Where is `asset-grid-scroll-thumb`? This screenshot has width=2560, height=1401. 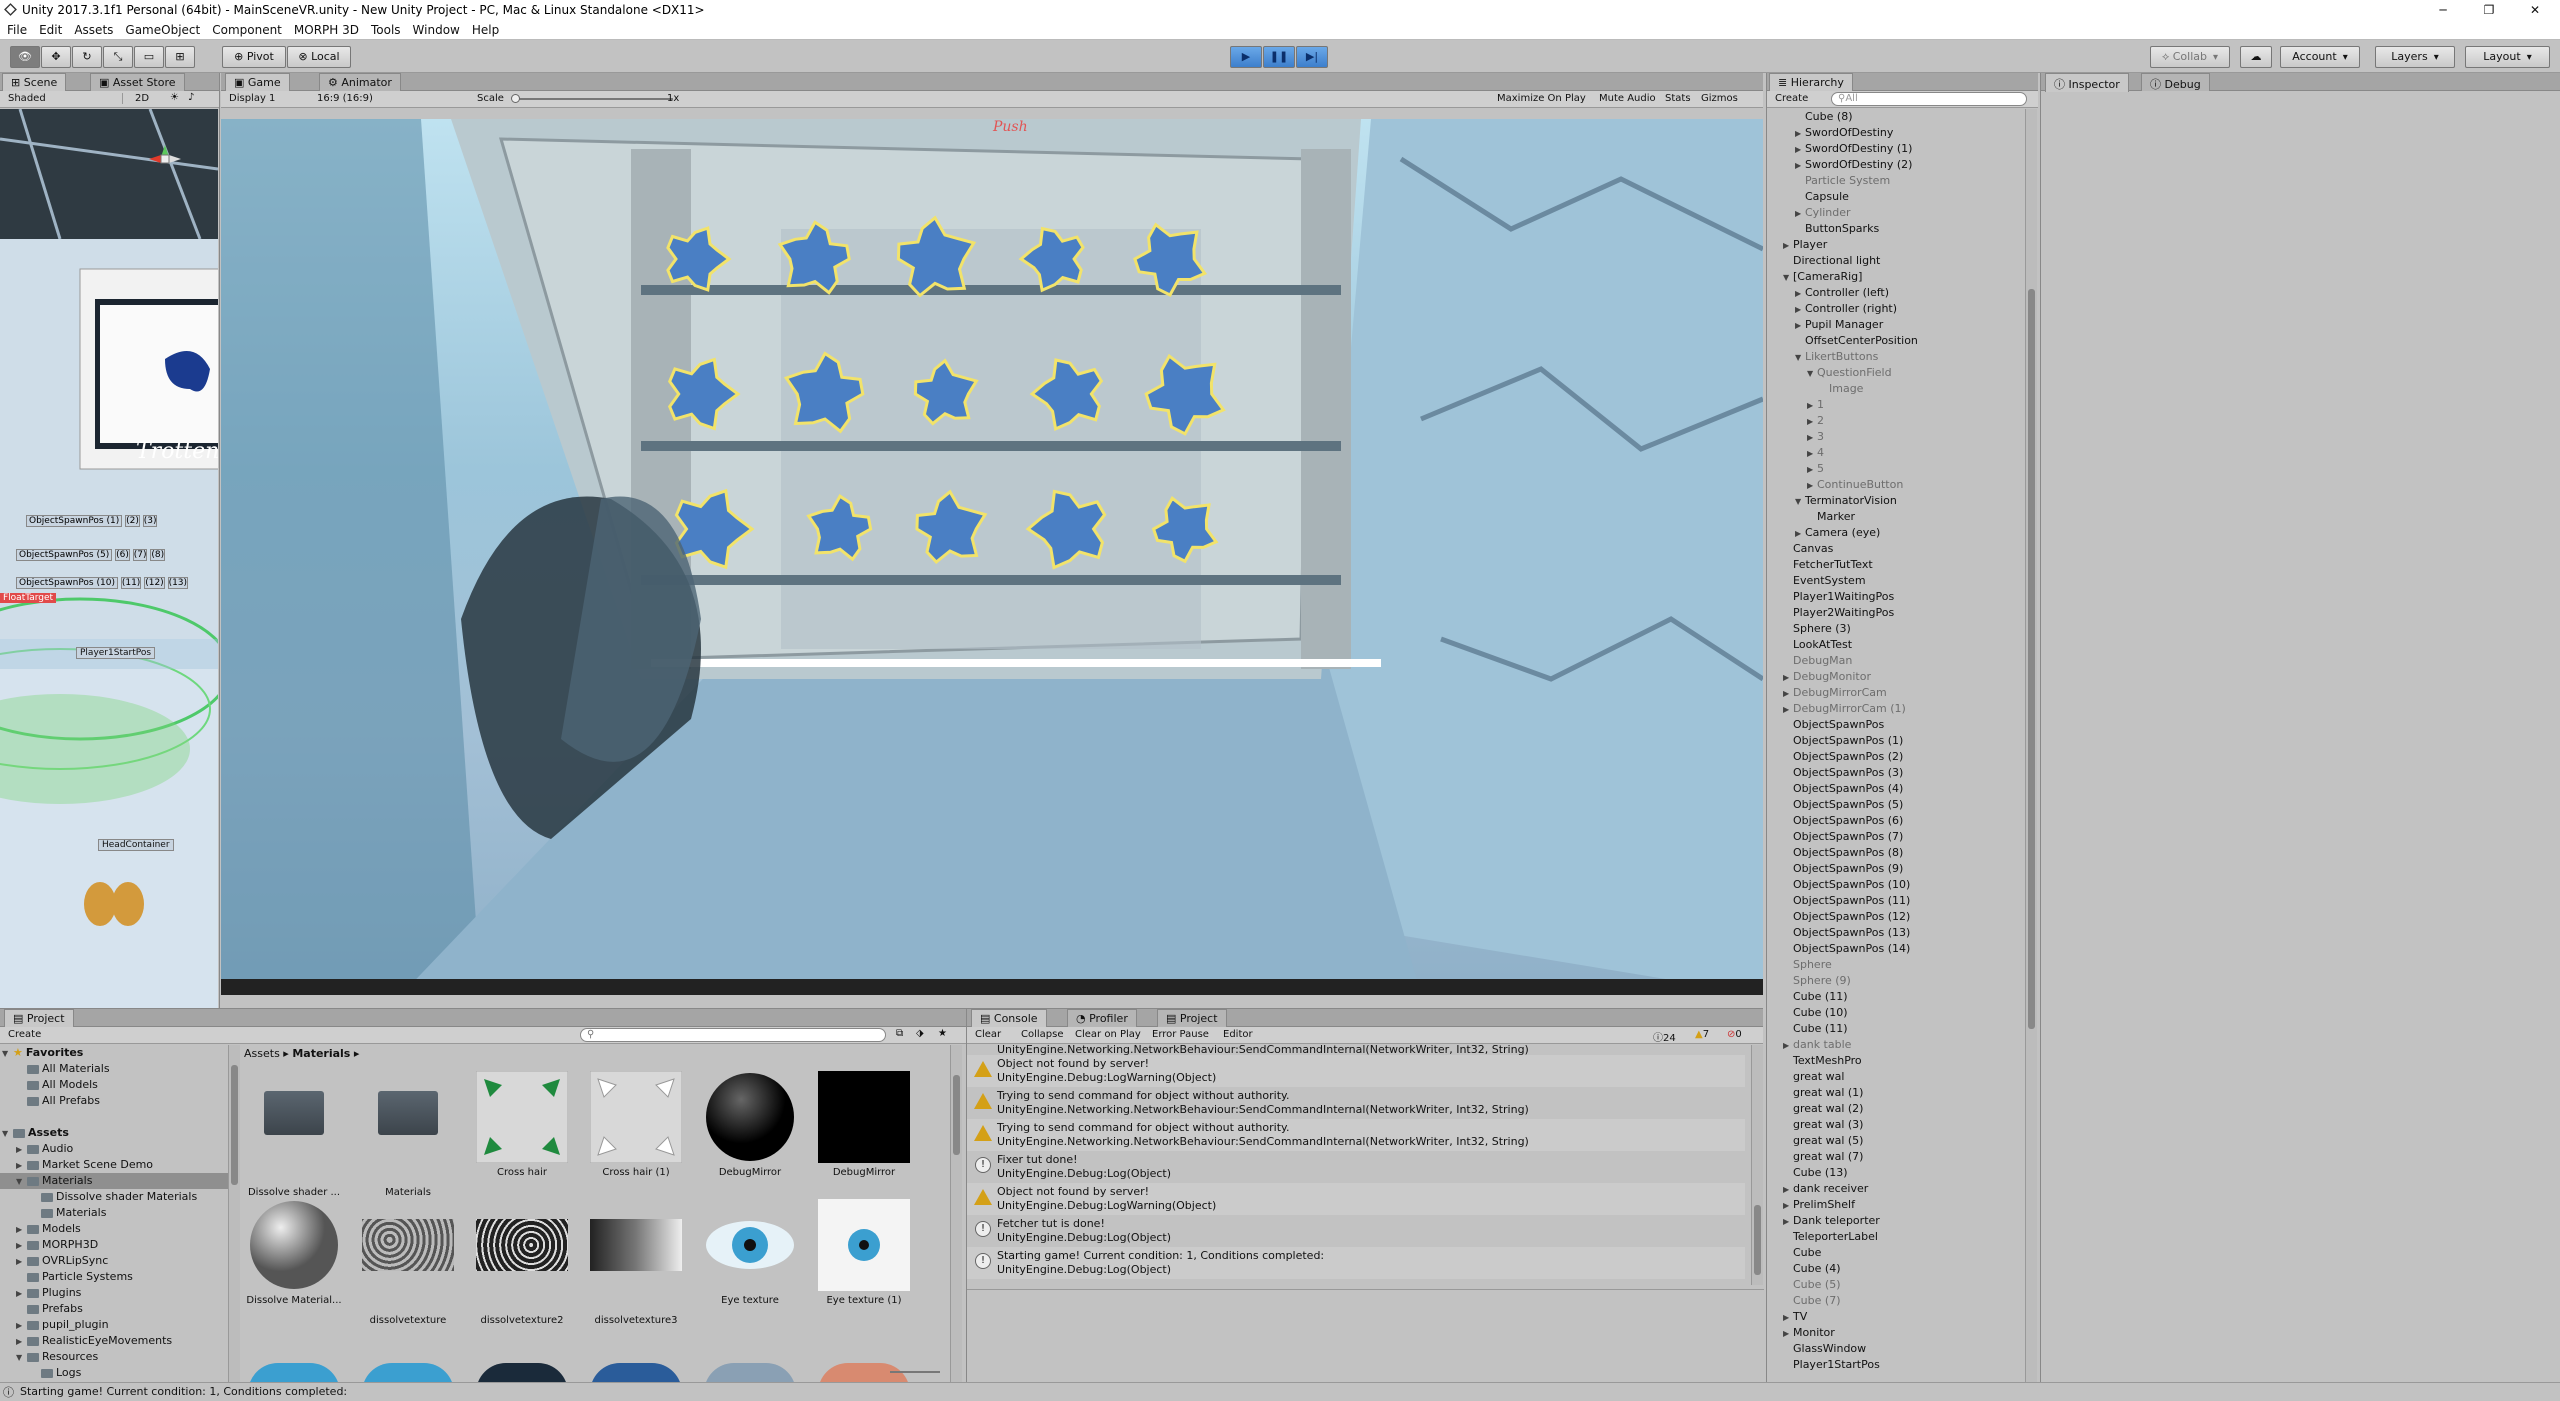
asset-grid-scroll-thumb is located at coordinates (956, 1115).